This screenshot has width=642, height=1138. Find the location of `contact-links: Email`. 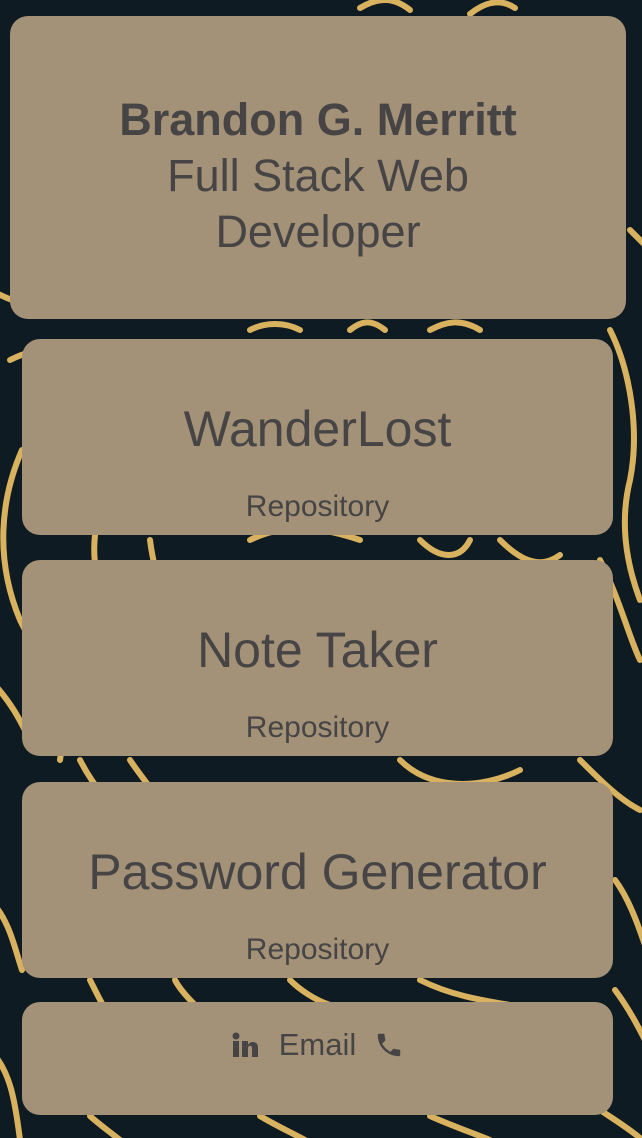

contact-links: Email is located at coordinates (317, 1045).